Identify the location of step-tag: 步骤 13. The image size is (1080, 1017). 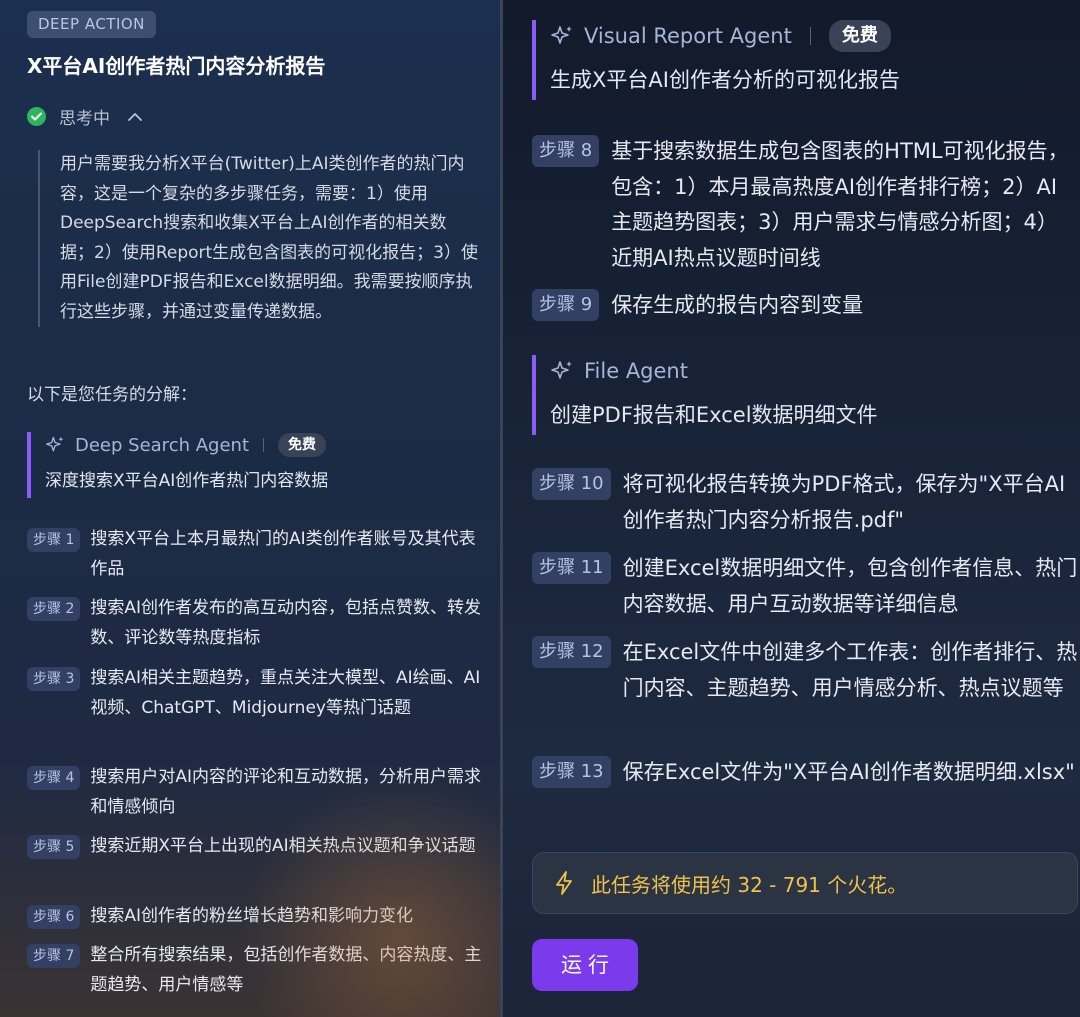
(571, 772).